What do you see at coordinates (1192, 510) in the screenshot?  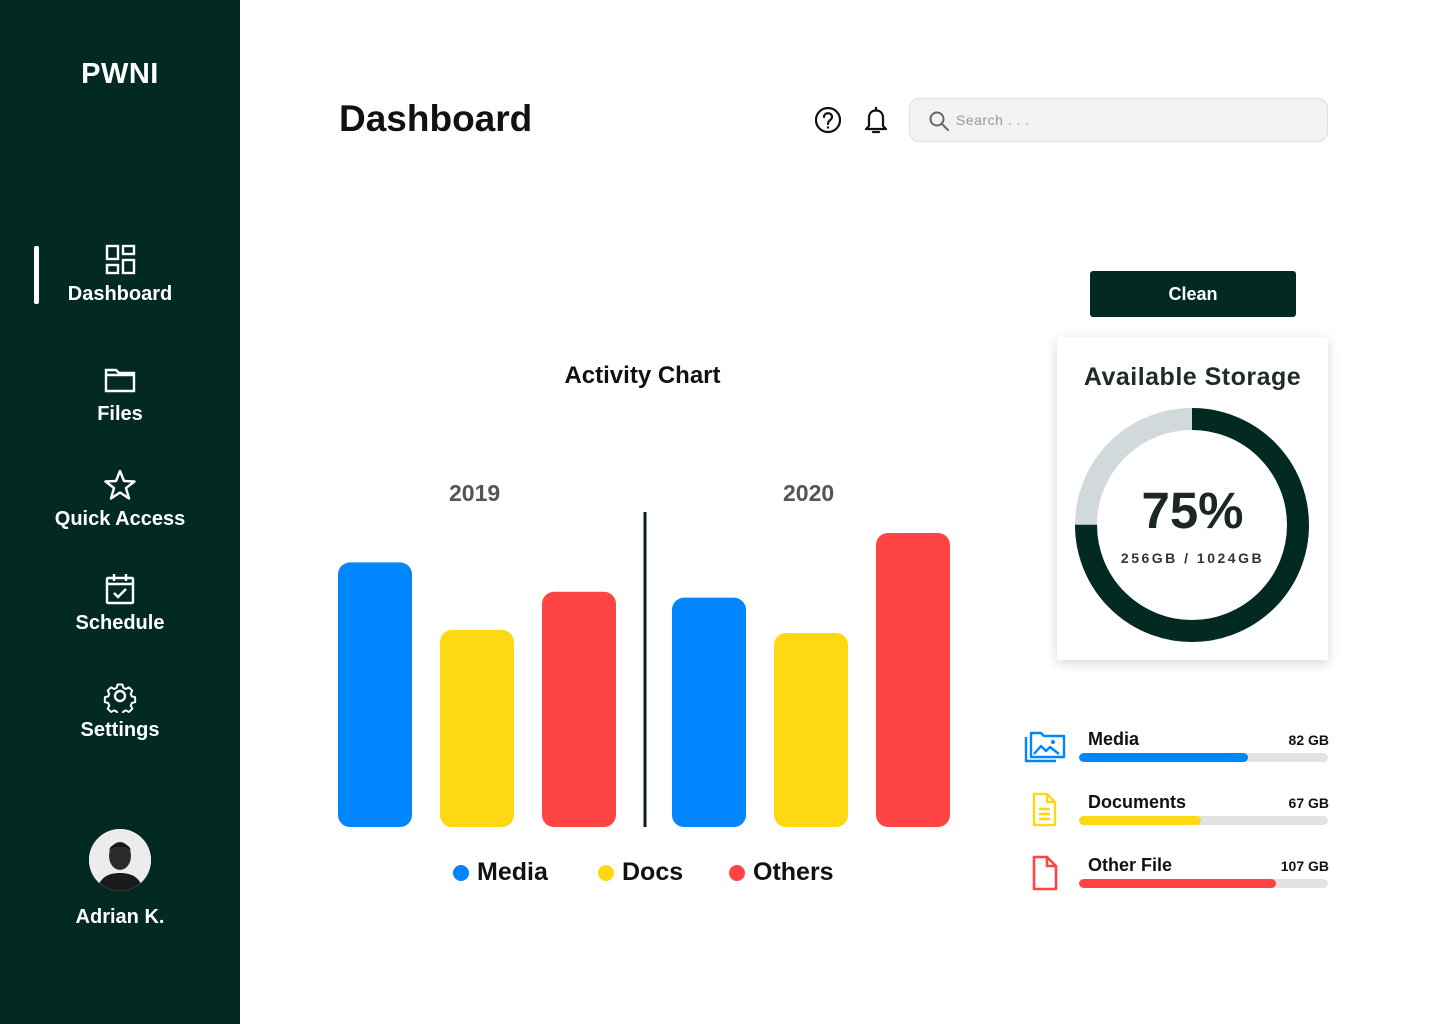 I see `storage-percent: 75%` at bounding box center [1192, 510].